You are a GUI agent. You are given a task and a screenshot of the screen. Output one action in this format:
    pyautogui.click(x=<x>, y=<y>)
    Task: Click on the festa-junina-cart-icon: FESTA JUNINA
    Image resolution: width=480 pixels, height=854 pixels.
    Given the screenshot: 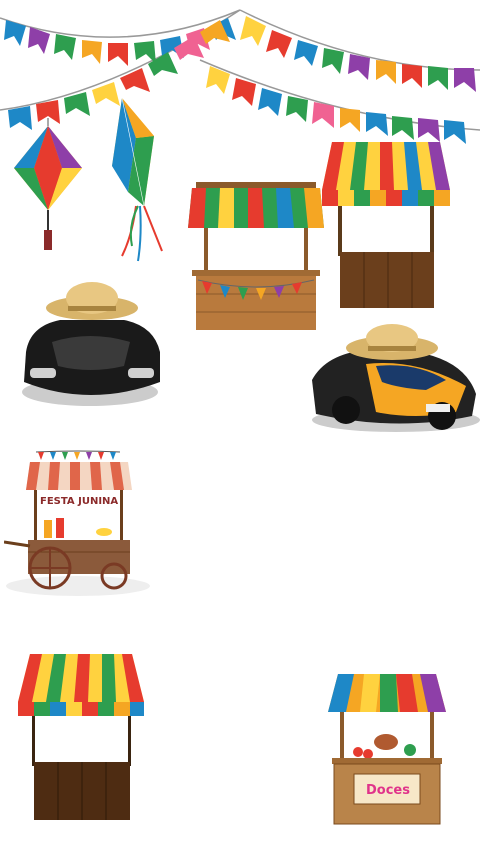 What is the action you would take?
    pyautogui.click(x=78, y=523)
    